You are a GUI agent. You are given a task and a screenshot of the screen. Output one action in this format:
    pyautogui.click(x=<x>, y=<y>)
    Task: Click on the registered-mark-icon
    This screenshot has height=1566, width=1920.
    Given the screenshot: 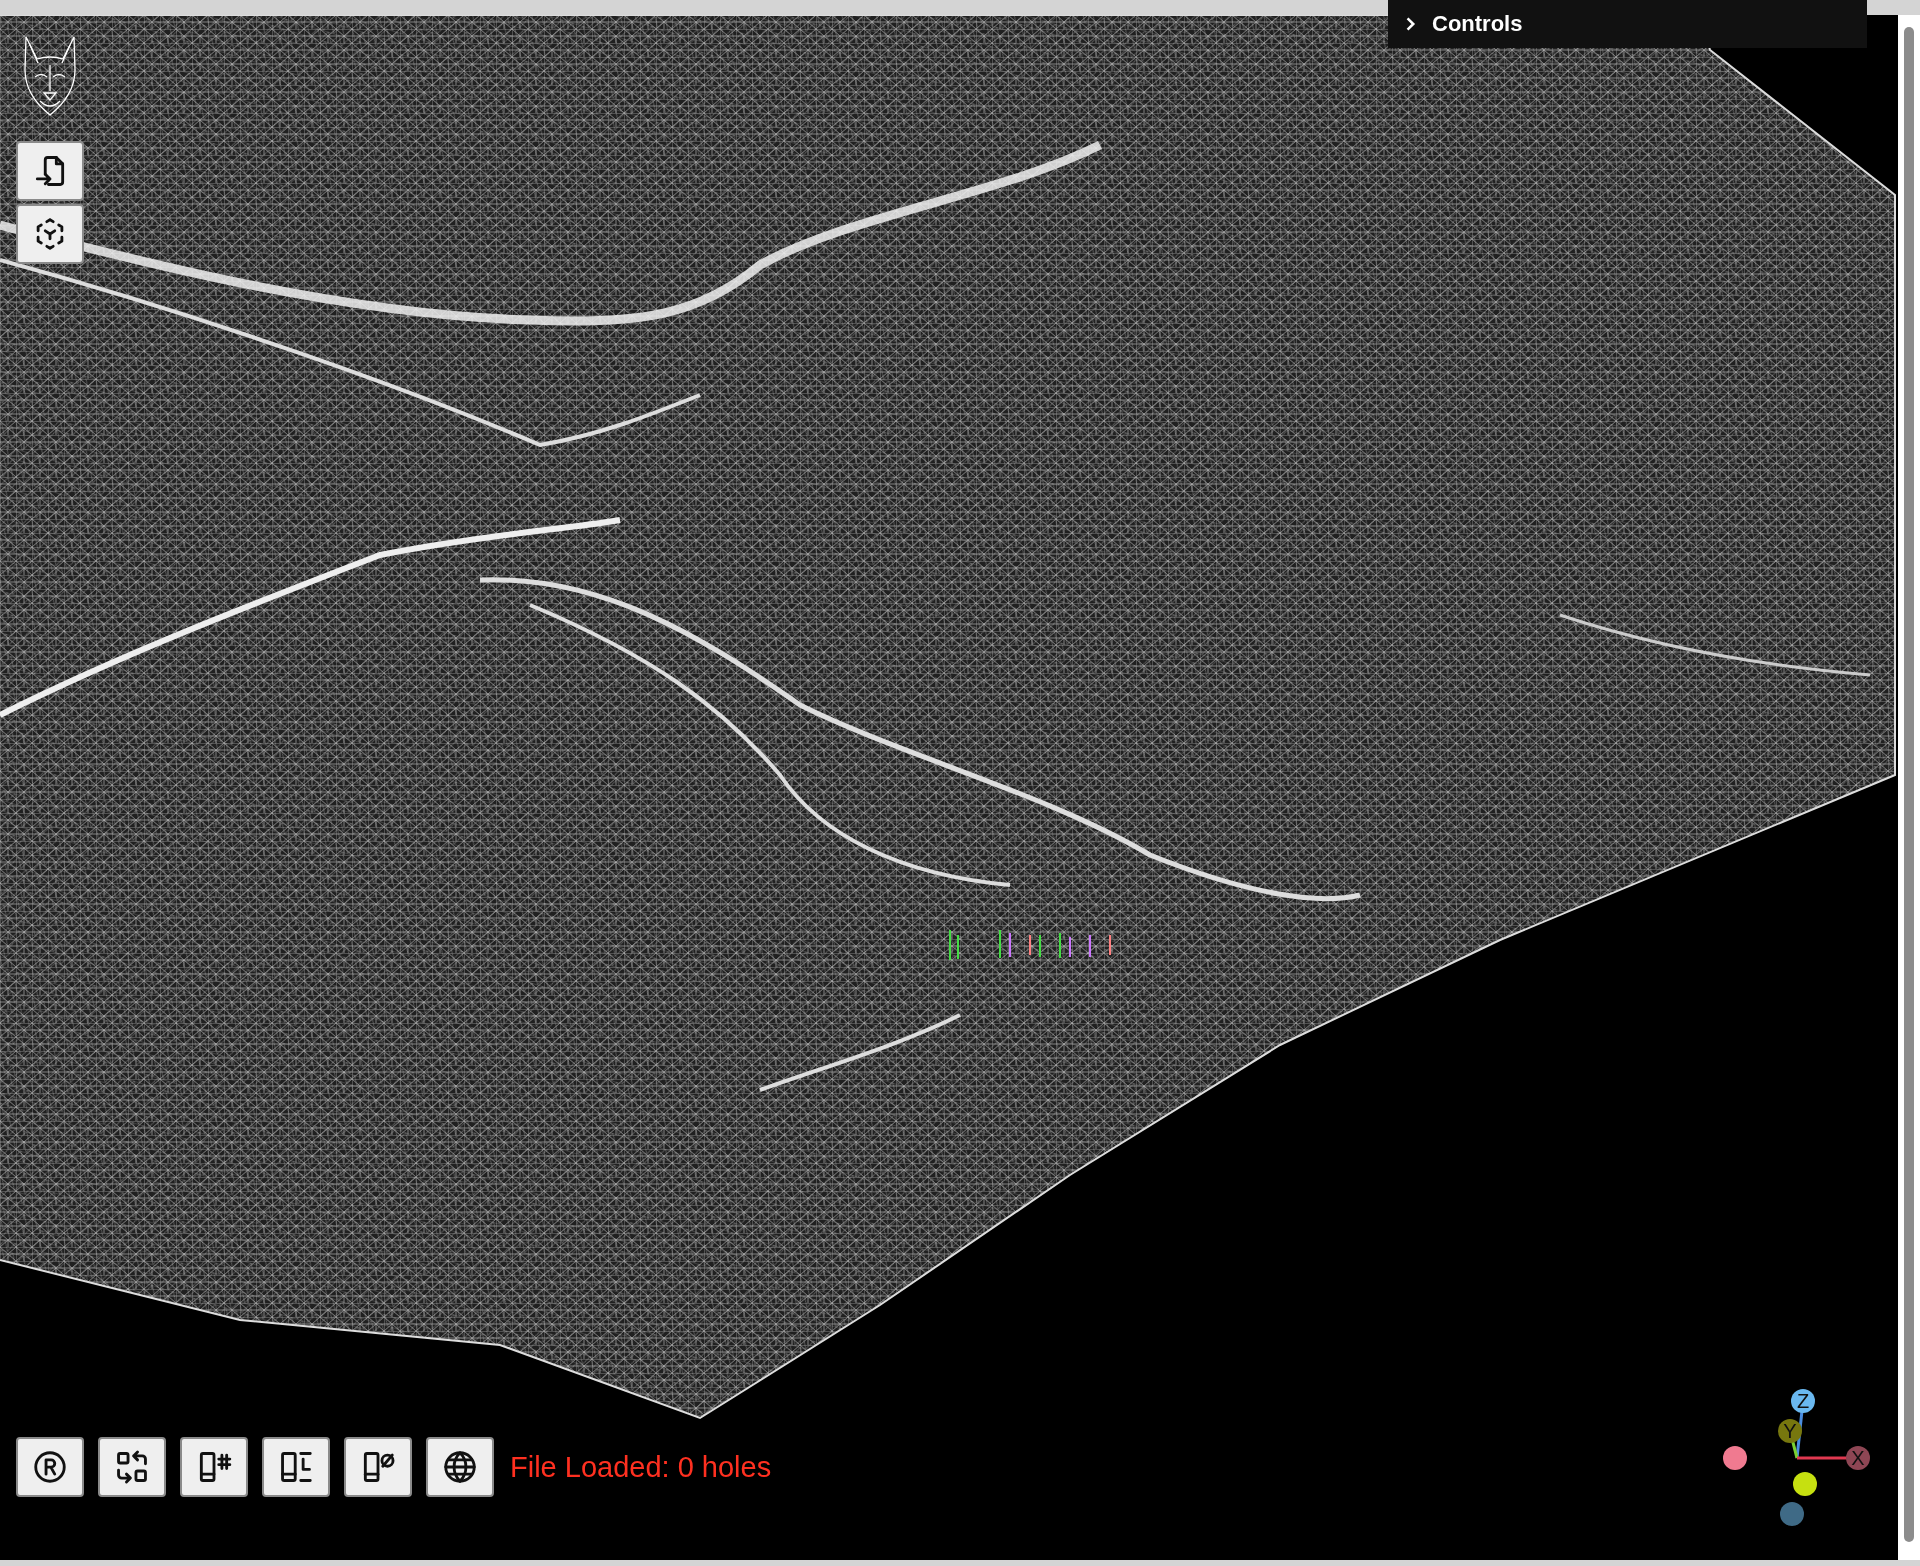 What is the action you would take?
    pyautogui.click(x=50, y=1467)
    